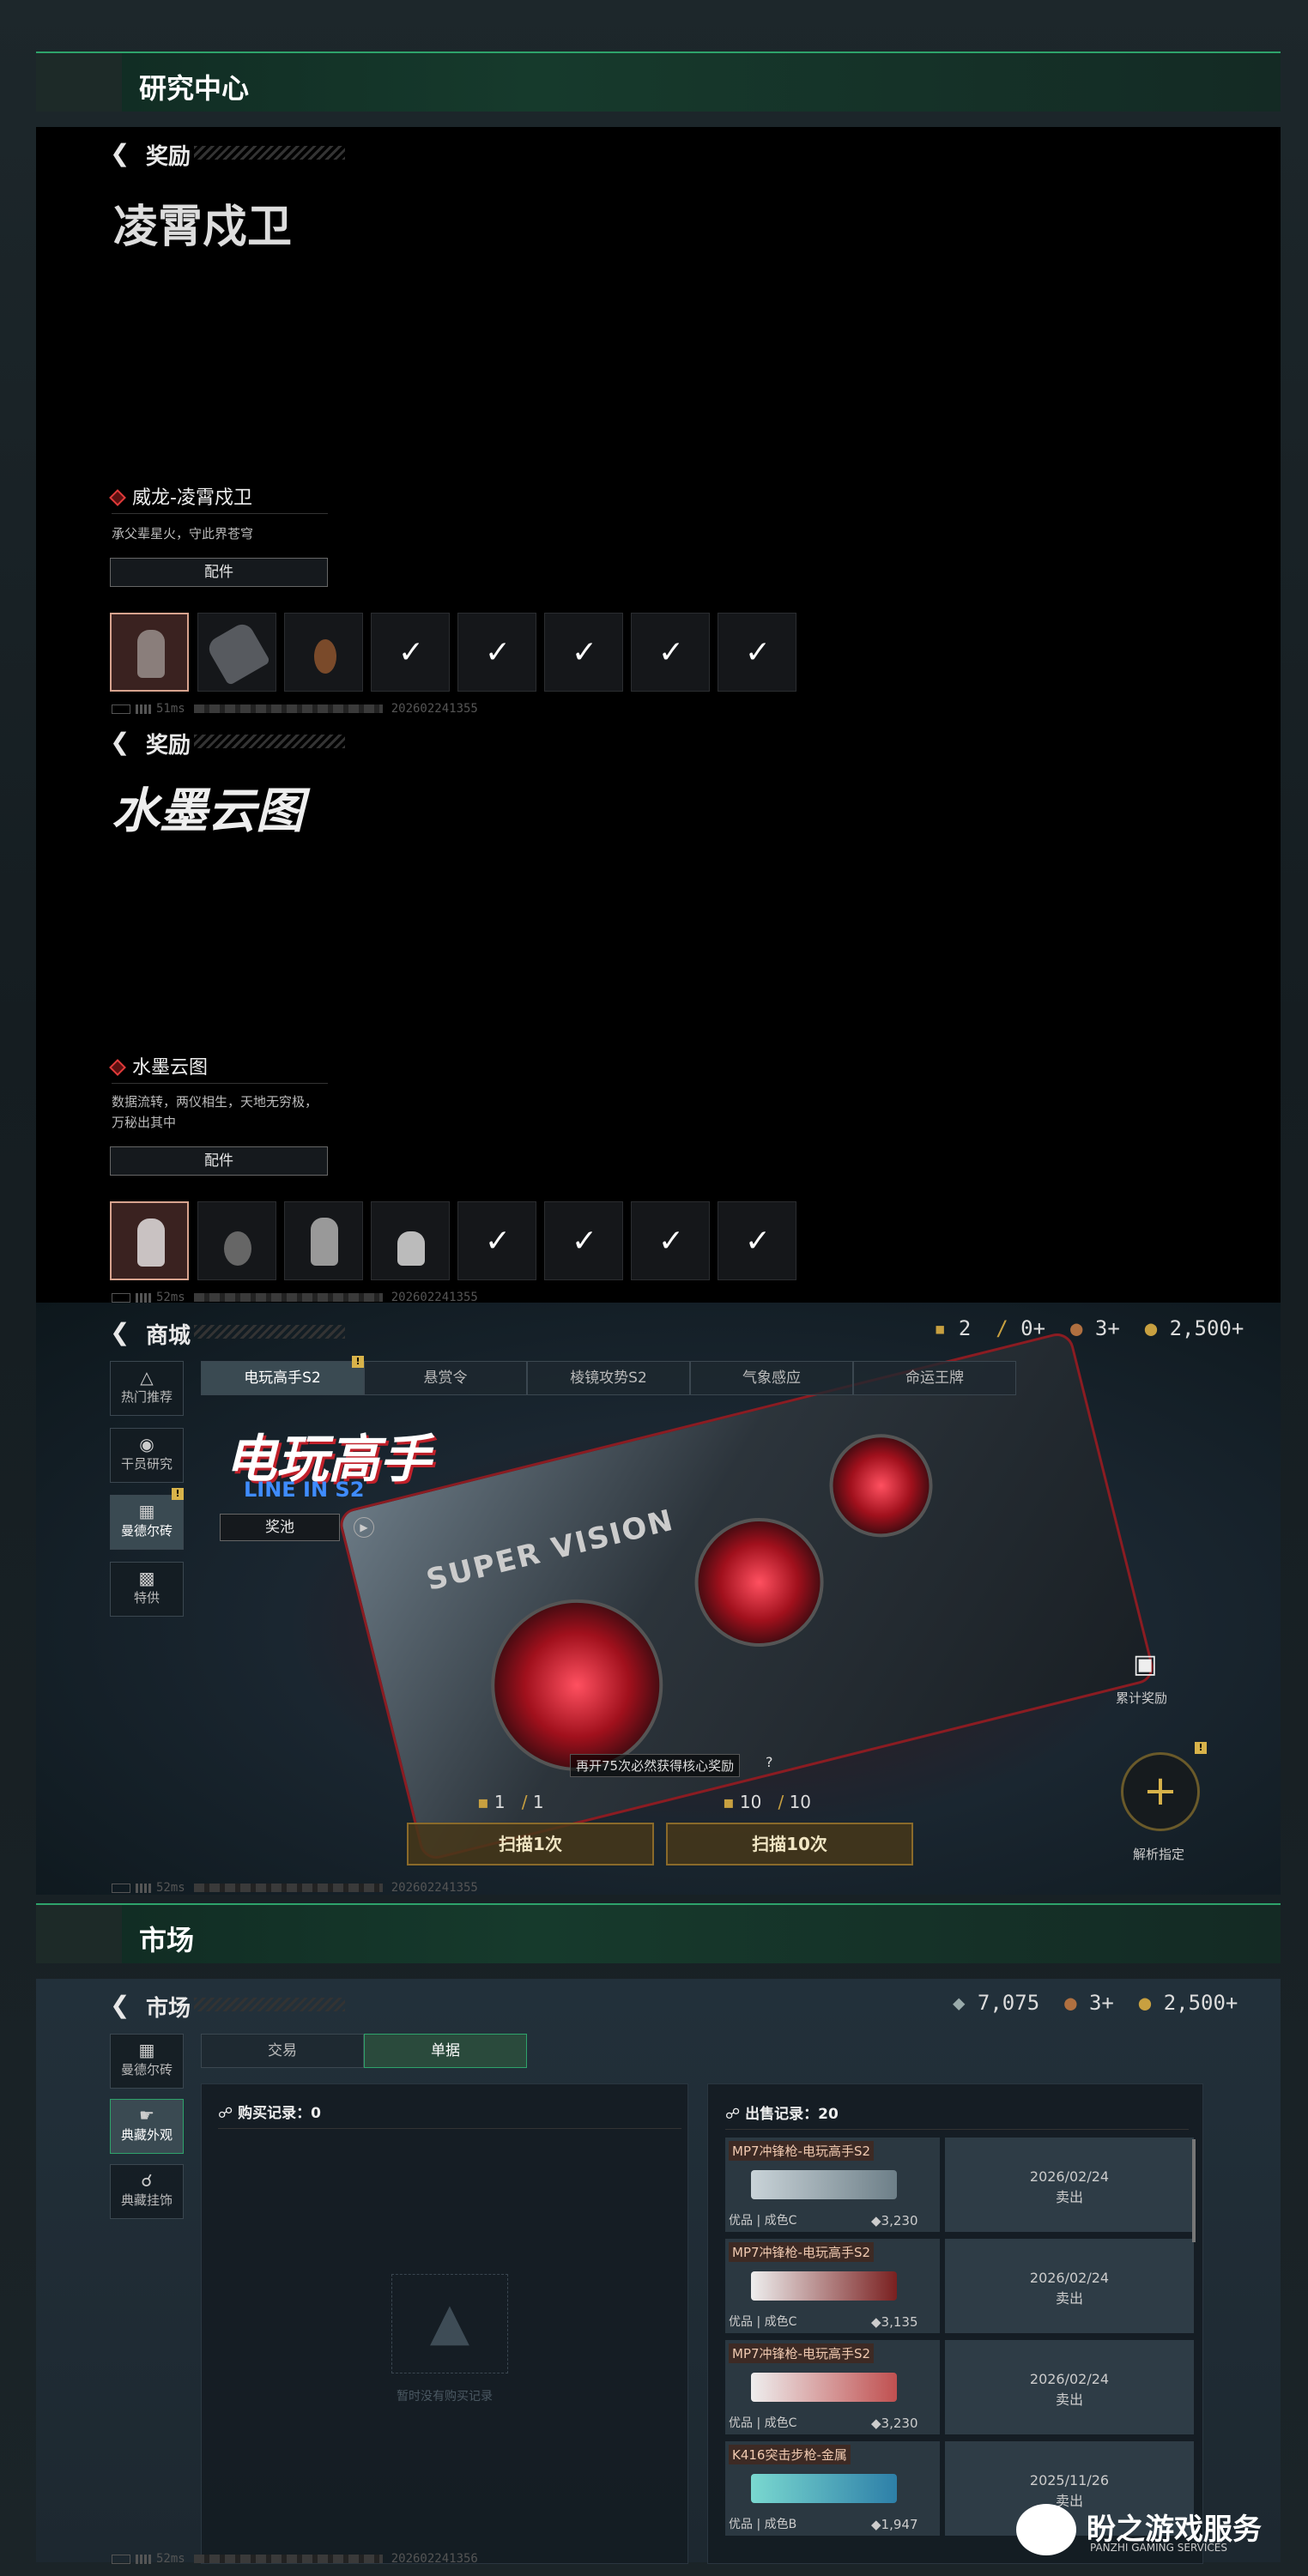 The image size is (1308, 2576). I want to click on coin-currency-icon: ●, so click(1076, 1328).